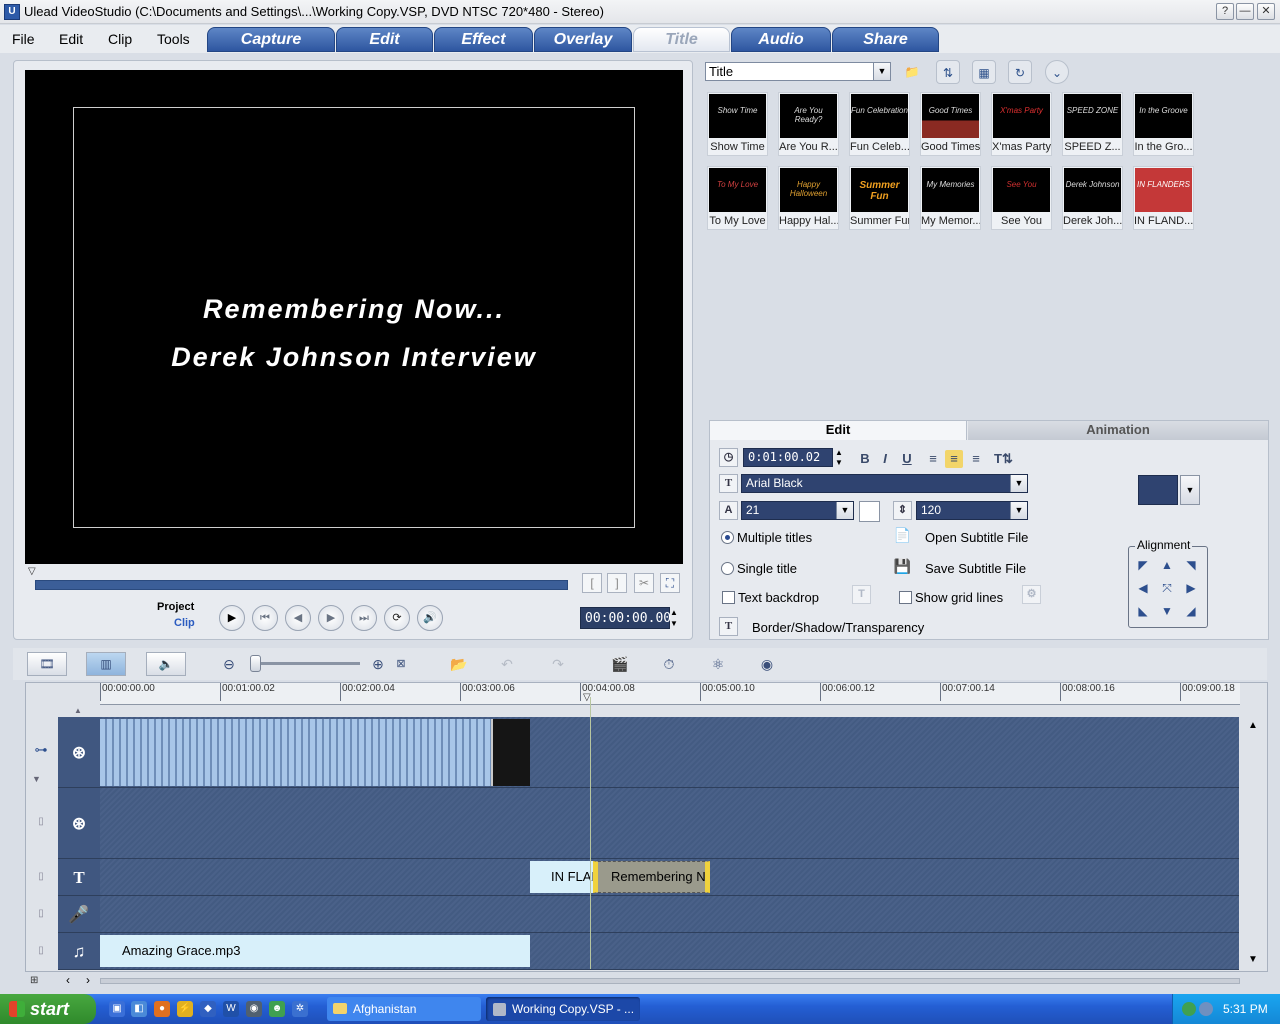 The width and height of the screenshot is (1280, 1024). I want to click on storyboard-view-icon: 🎞, so click(47, 664).